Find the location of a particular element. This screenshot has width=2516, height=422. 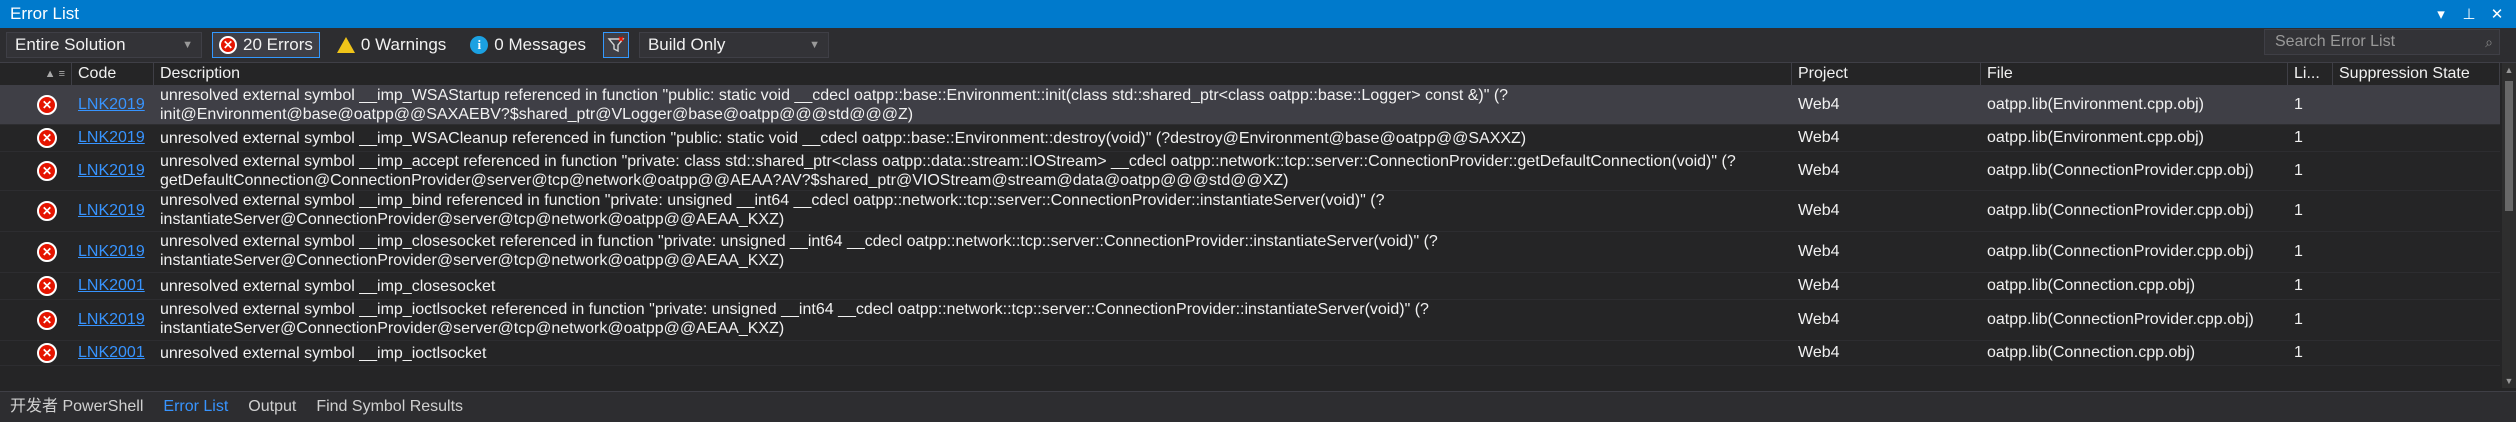

column-header-description: Description is located at coordinates (973, 74).